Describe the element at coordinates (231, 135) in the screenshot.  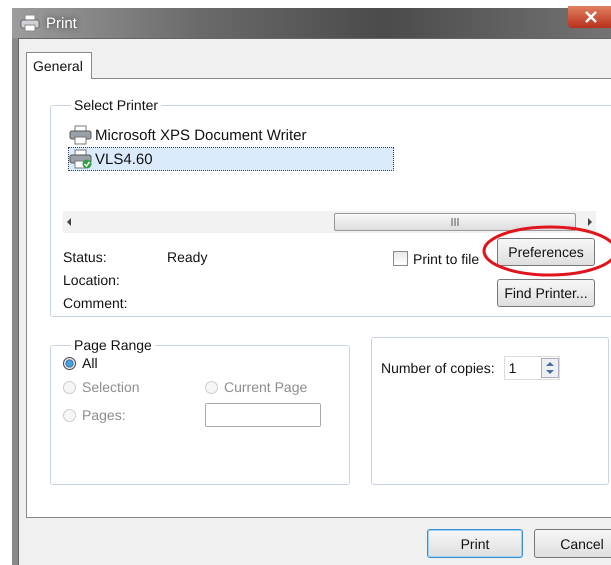
I see `printer-item: Microsoft XPS Document Writer` at that location.